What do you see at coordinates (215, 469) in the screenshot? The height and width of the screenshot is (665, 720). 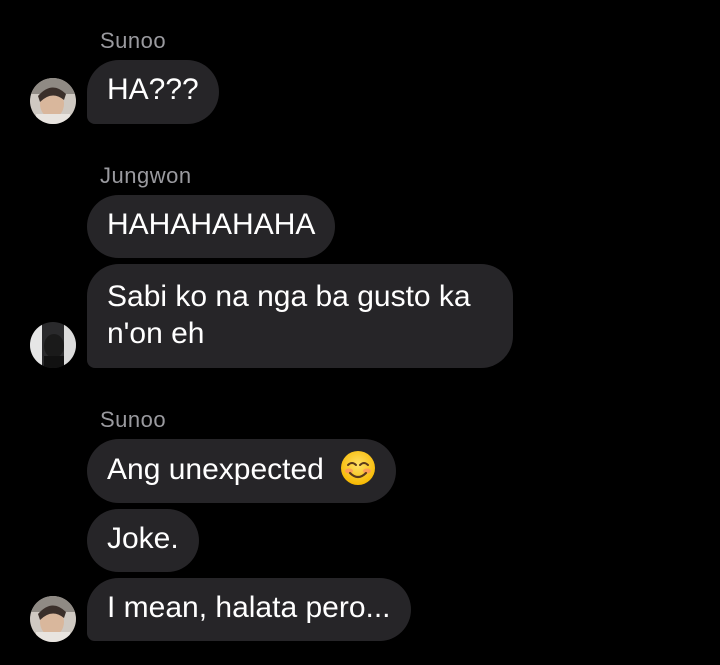 I see `message-text: Ang unexpected` at bounding box center [215, 469].